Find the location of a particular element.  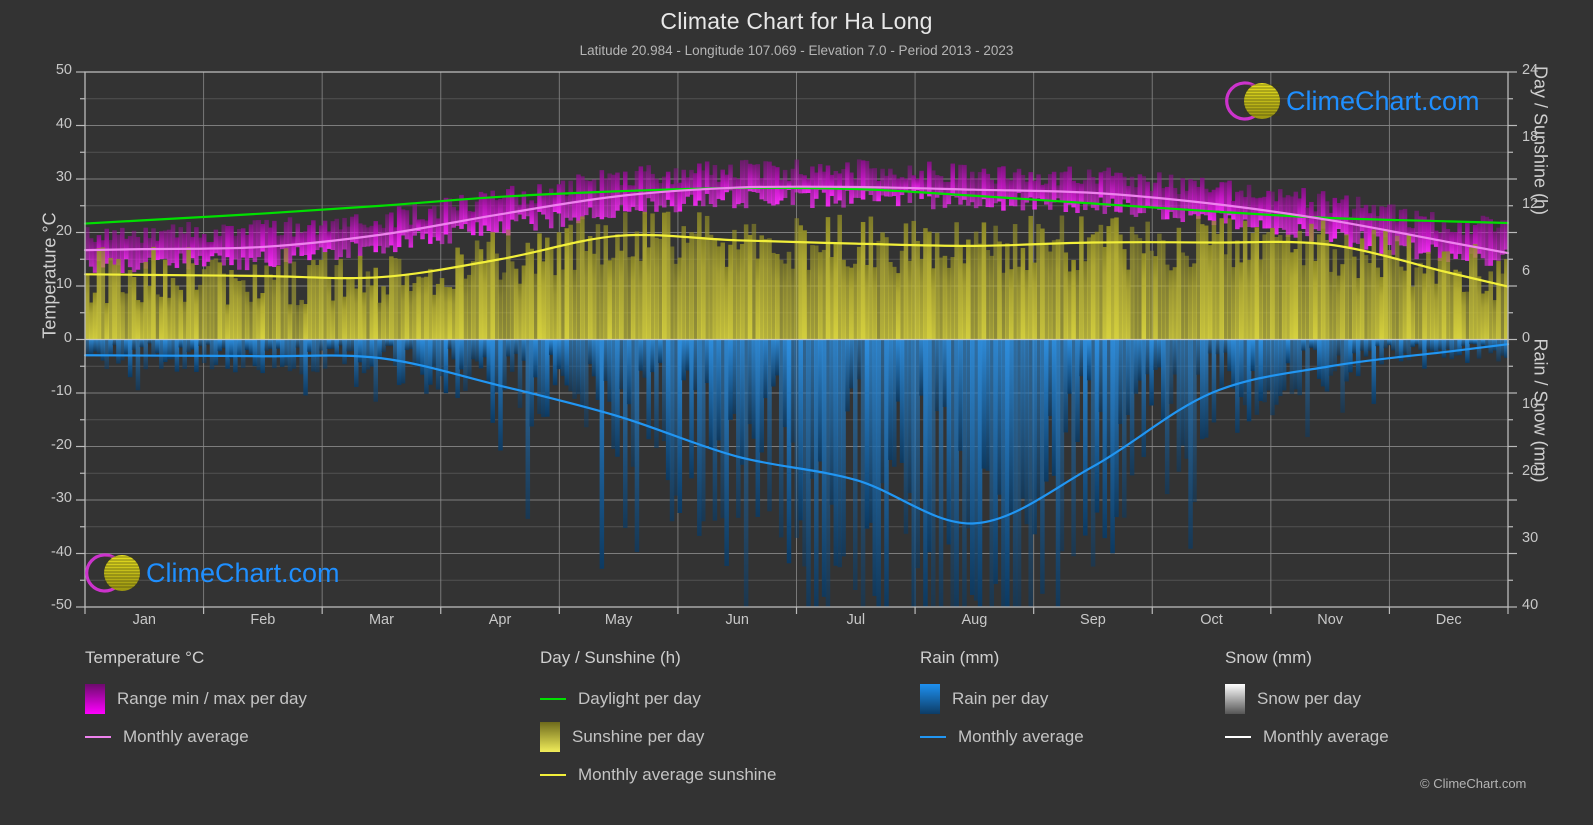

legend-item: Rain per day is located at coordinates (1002, 699).